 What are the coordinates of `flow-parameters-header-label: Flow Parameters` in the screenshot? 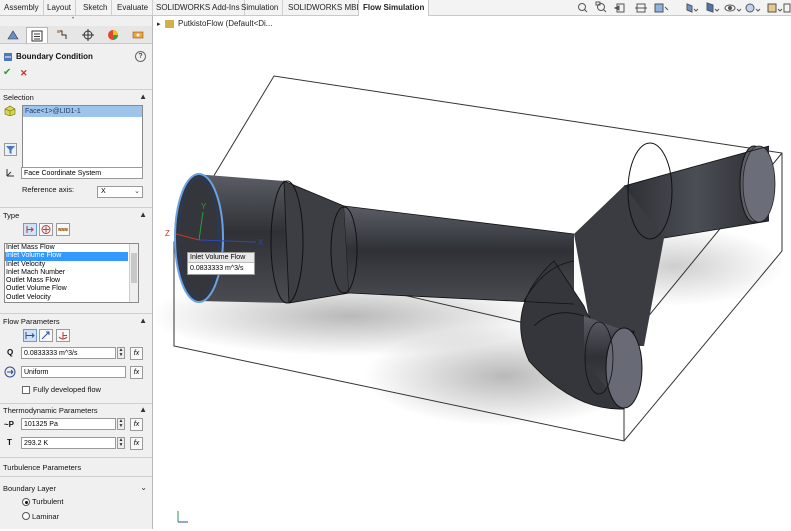 It's located at (31, 321).